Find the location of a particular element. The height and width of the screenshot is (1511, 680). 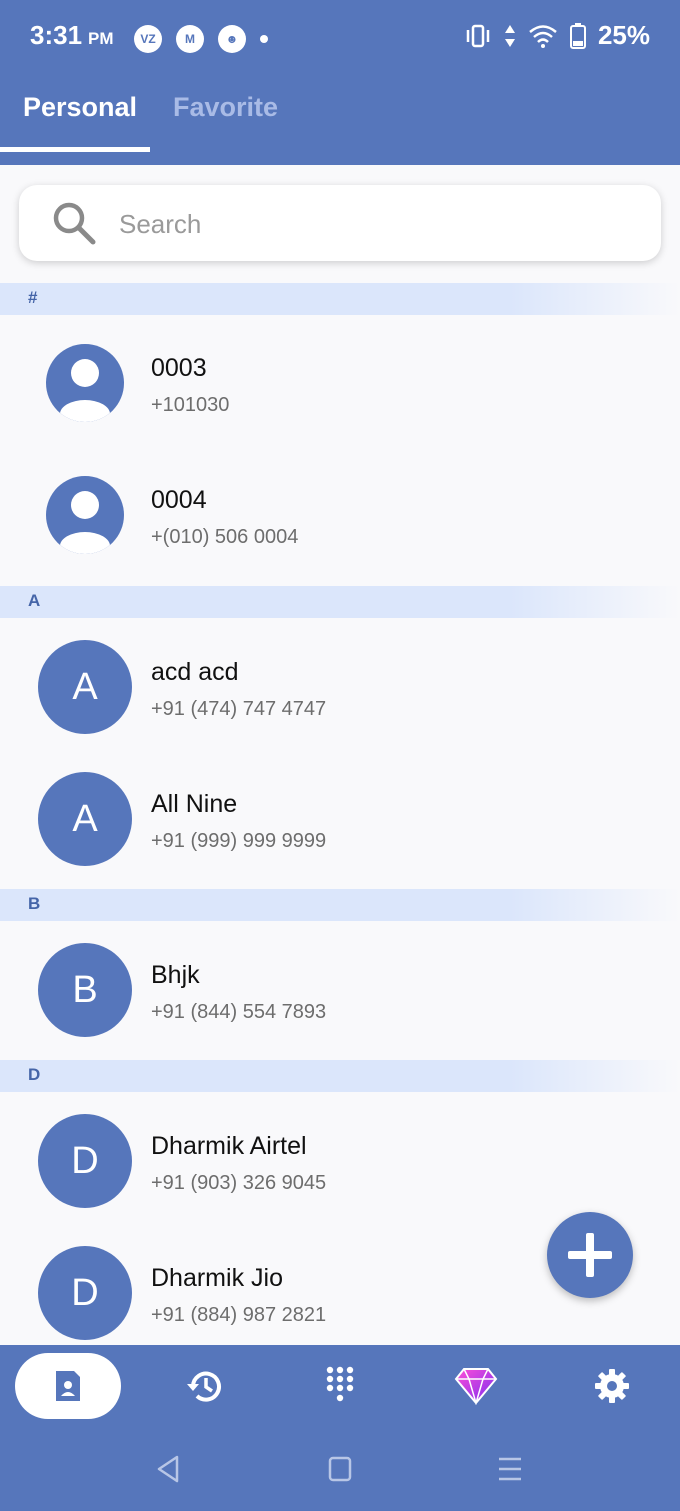

contact-row: A All Nine +91 (999) 999 9999 is located at coordinates (340, 820).